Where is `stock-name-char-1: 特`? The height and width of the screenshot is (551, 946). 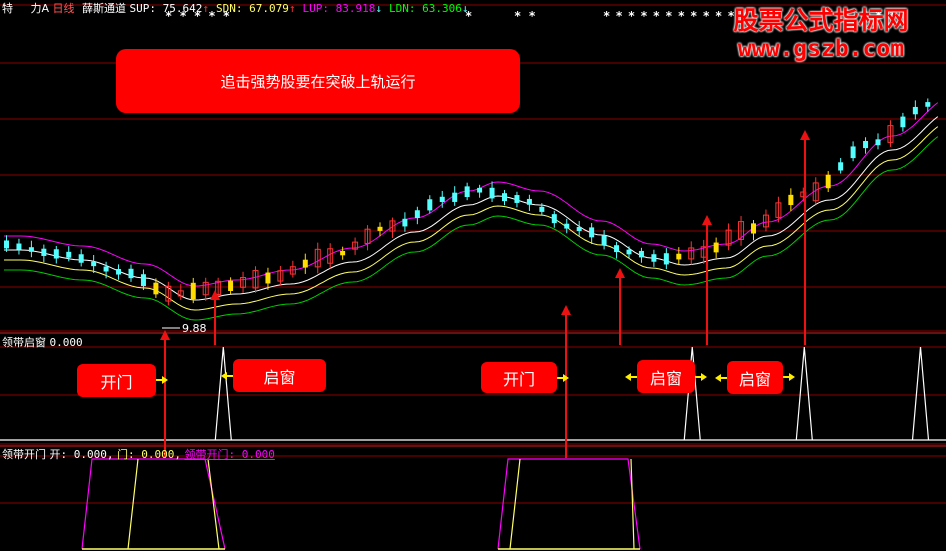 stock-name-char-1: 特 is located at coordinates (7, 8).